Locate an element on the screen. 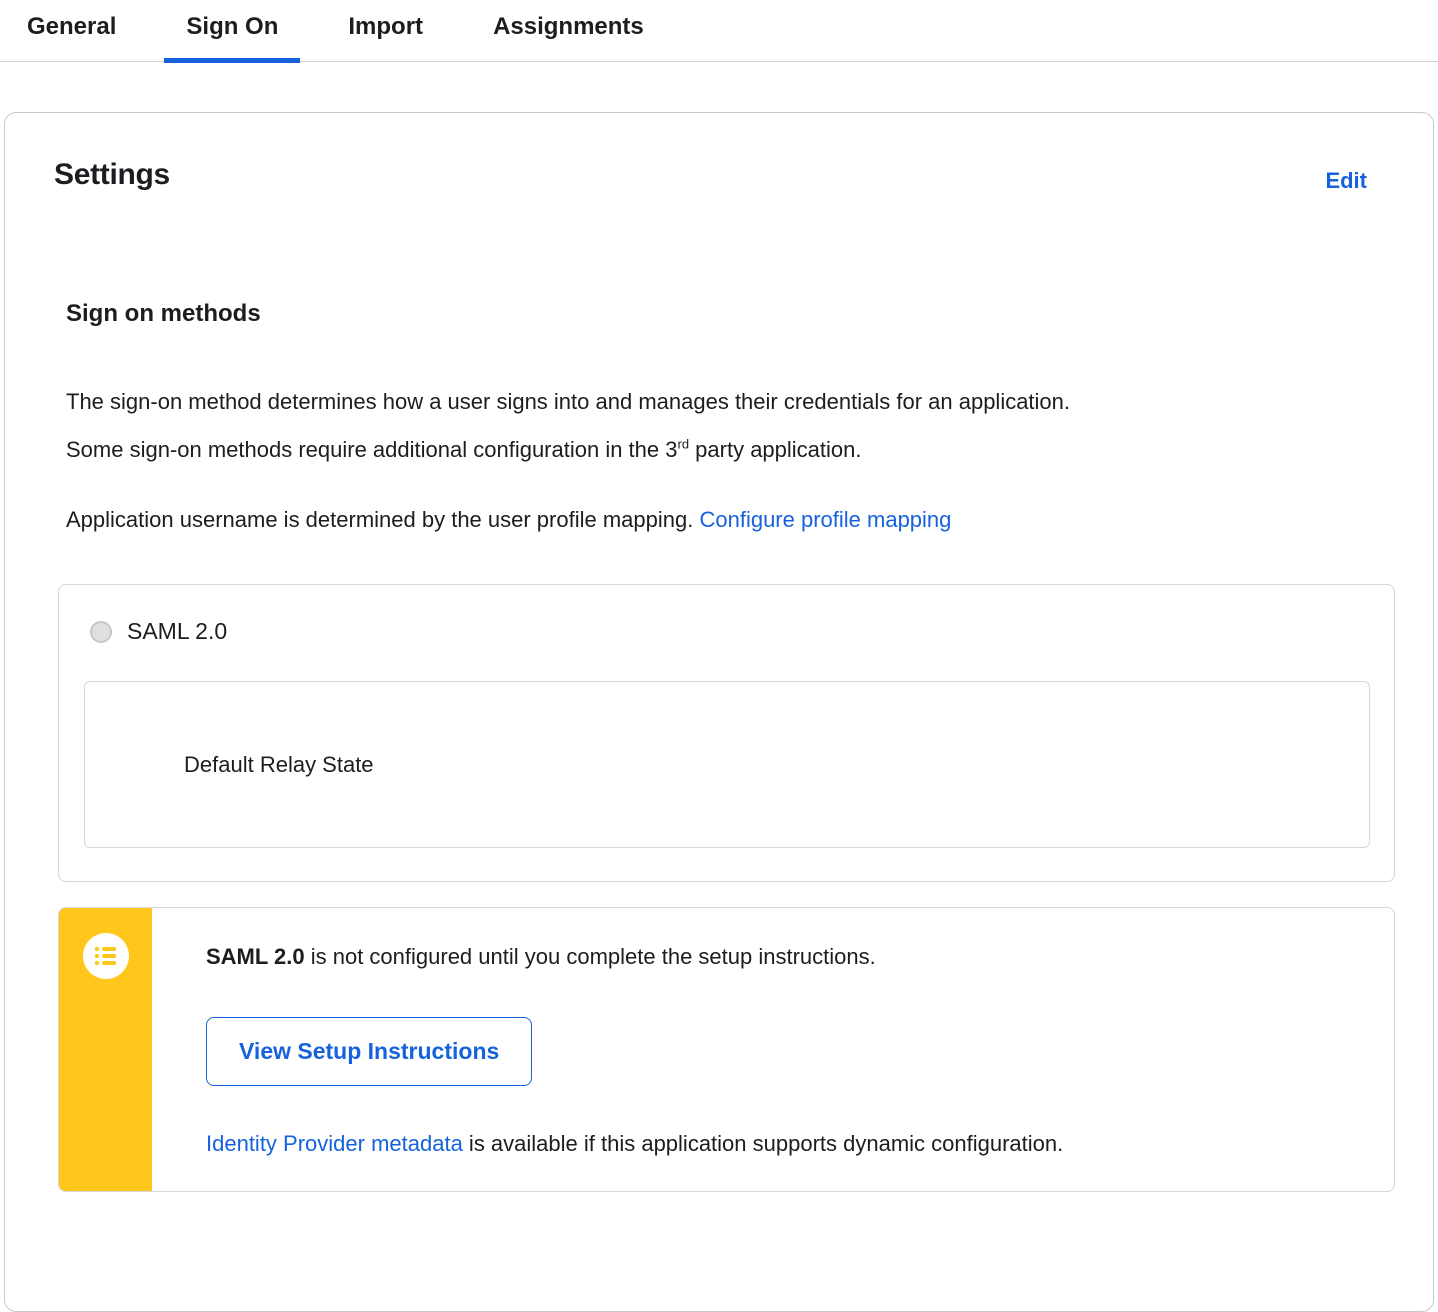 This screenshot has height=1312, width=1438. callout-message-bold: SAML 2.0 is located at coordinates (255, 956).